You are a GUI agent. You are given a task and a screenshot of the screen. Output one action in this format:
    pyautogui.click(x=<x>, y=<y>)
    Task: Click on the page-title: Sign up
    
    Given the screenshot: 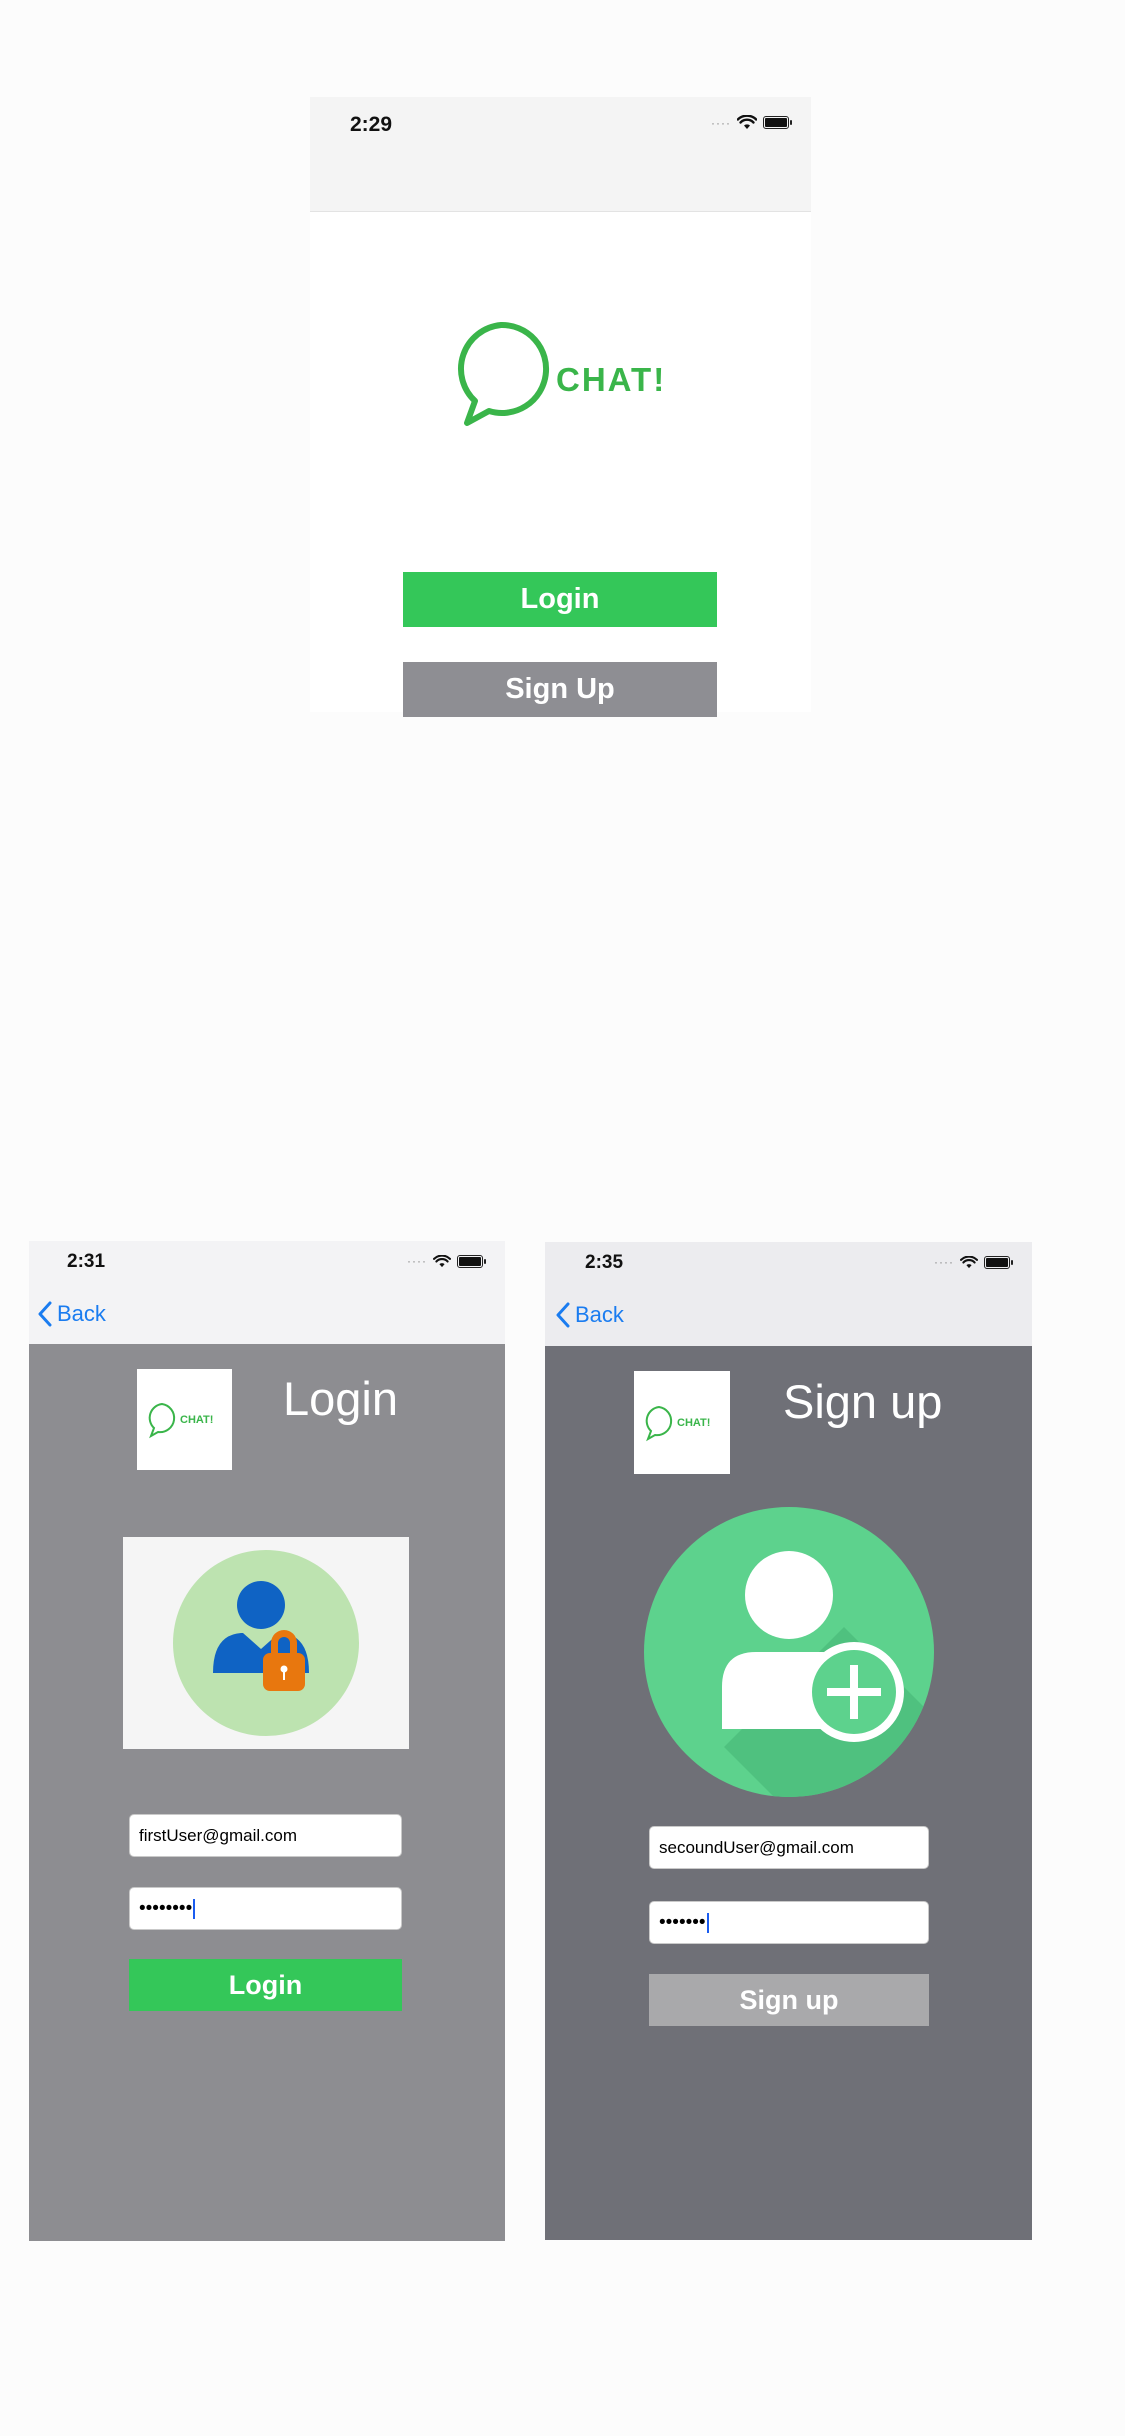 What is the action you would take?
    pyautogui.click(x=863, y=1401)
    